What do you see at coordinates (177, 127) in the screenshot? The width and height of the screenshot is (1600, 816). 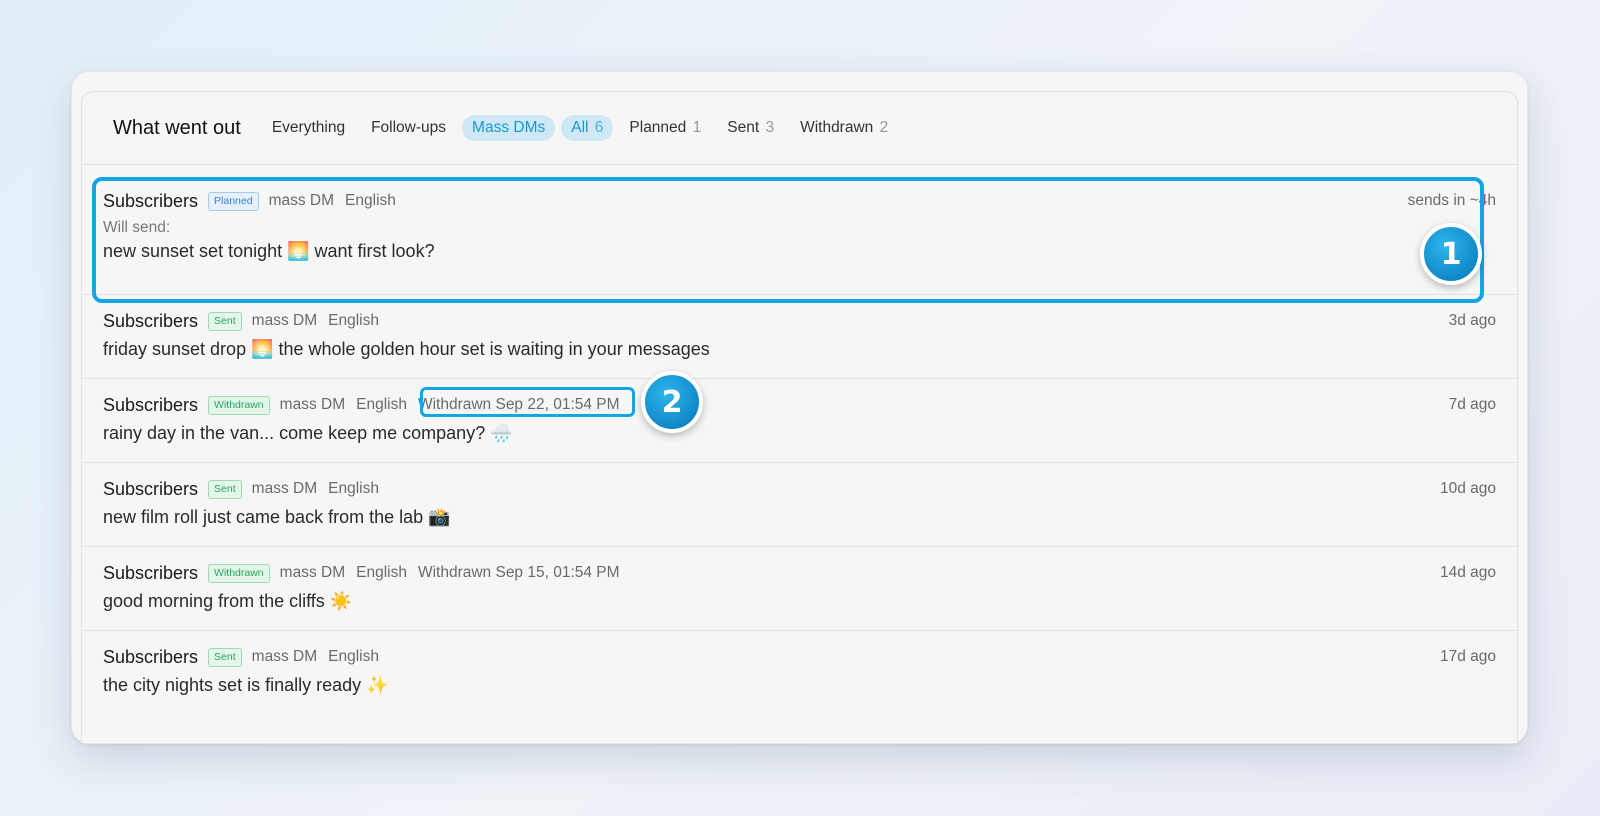 I see `page-title: What went out` at bounding box center [177, 127].